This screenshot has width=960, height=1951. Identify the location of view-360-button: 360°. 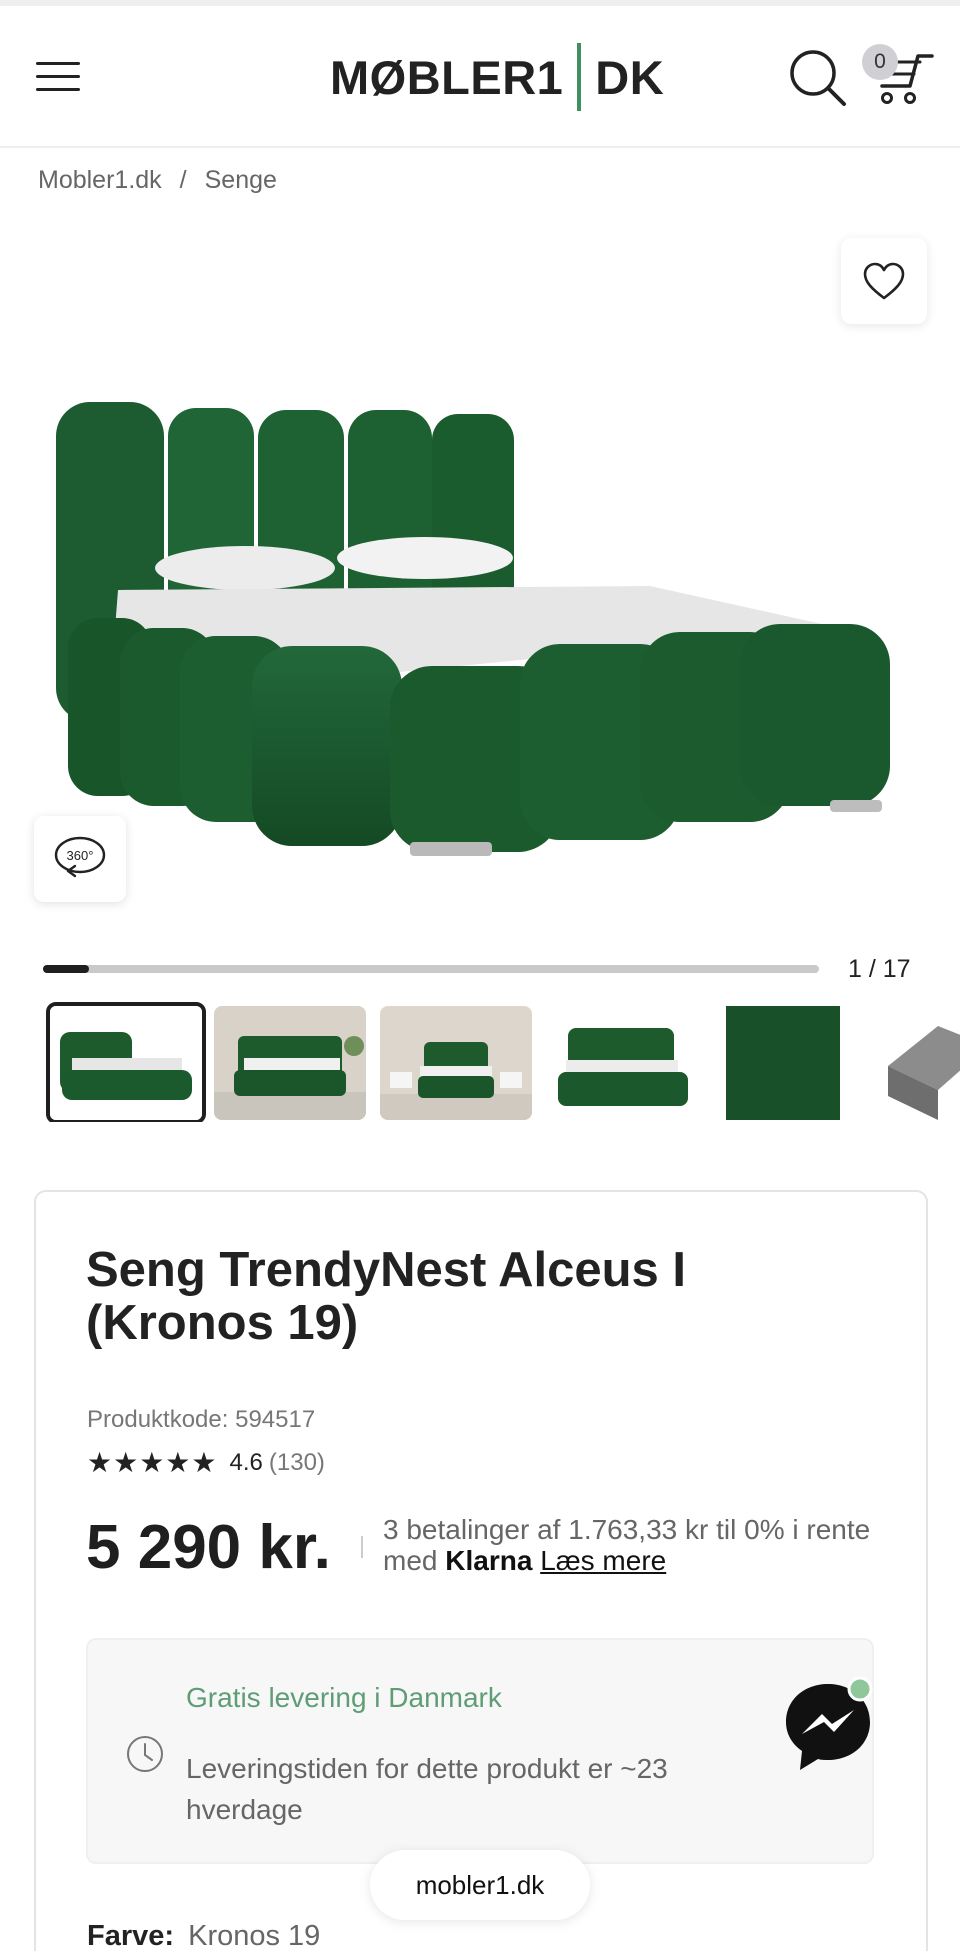
(80, 859).